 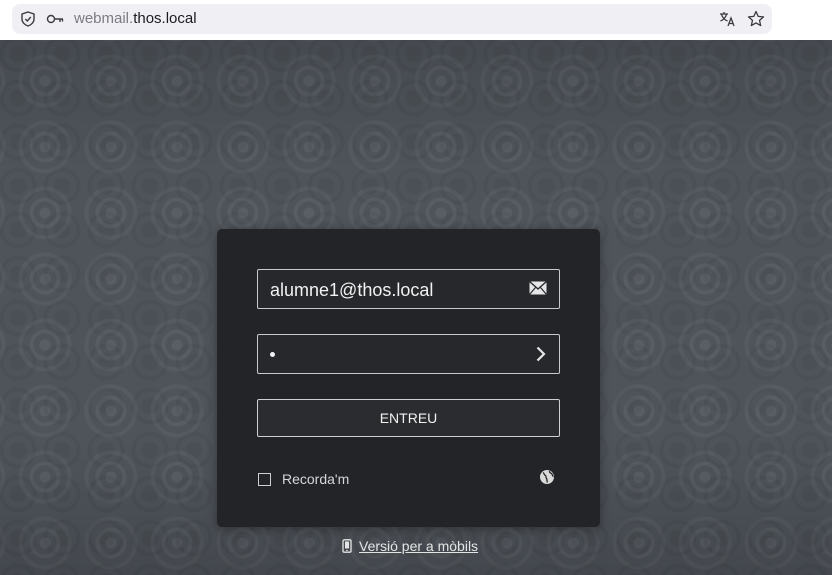 I want to click on password-field, so click(x=408, y=354).